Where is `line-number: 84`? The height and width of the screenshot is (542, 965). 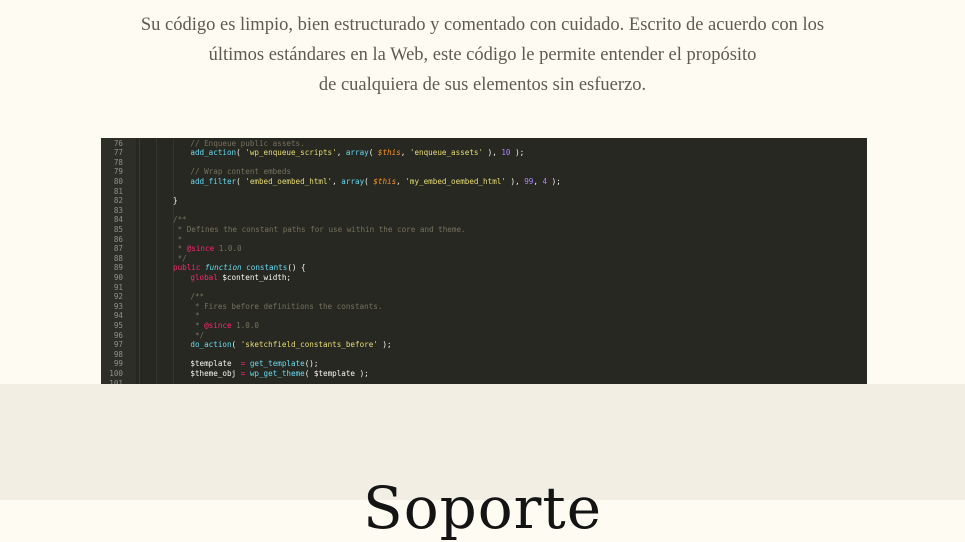 line-number: 84 is located at coordinates (118, 220).